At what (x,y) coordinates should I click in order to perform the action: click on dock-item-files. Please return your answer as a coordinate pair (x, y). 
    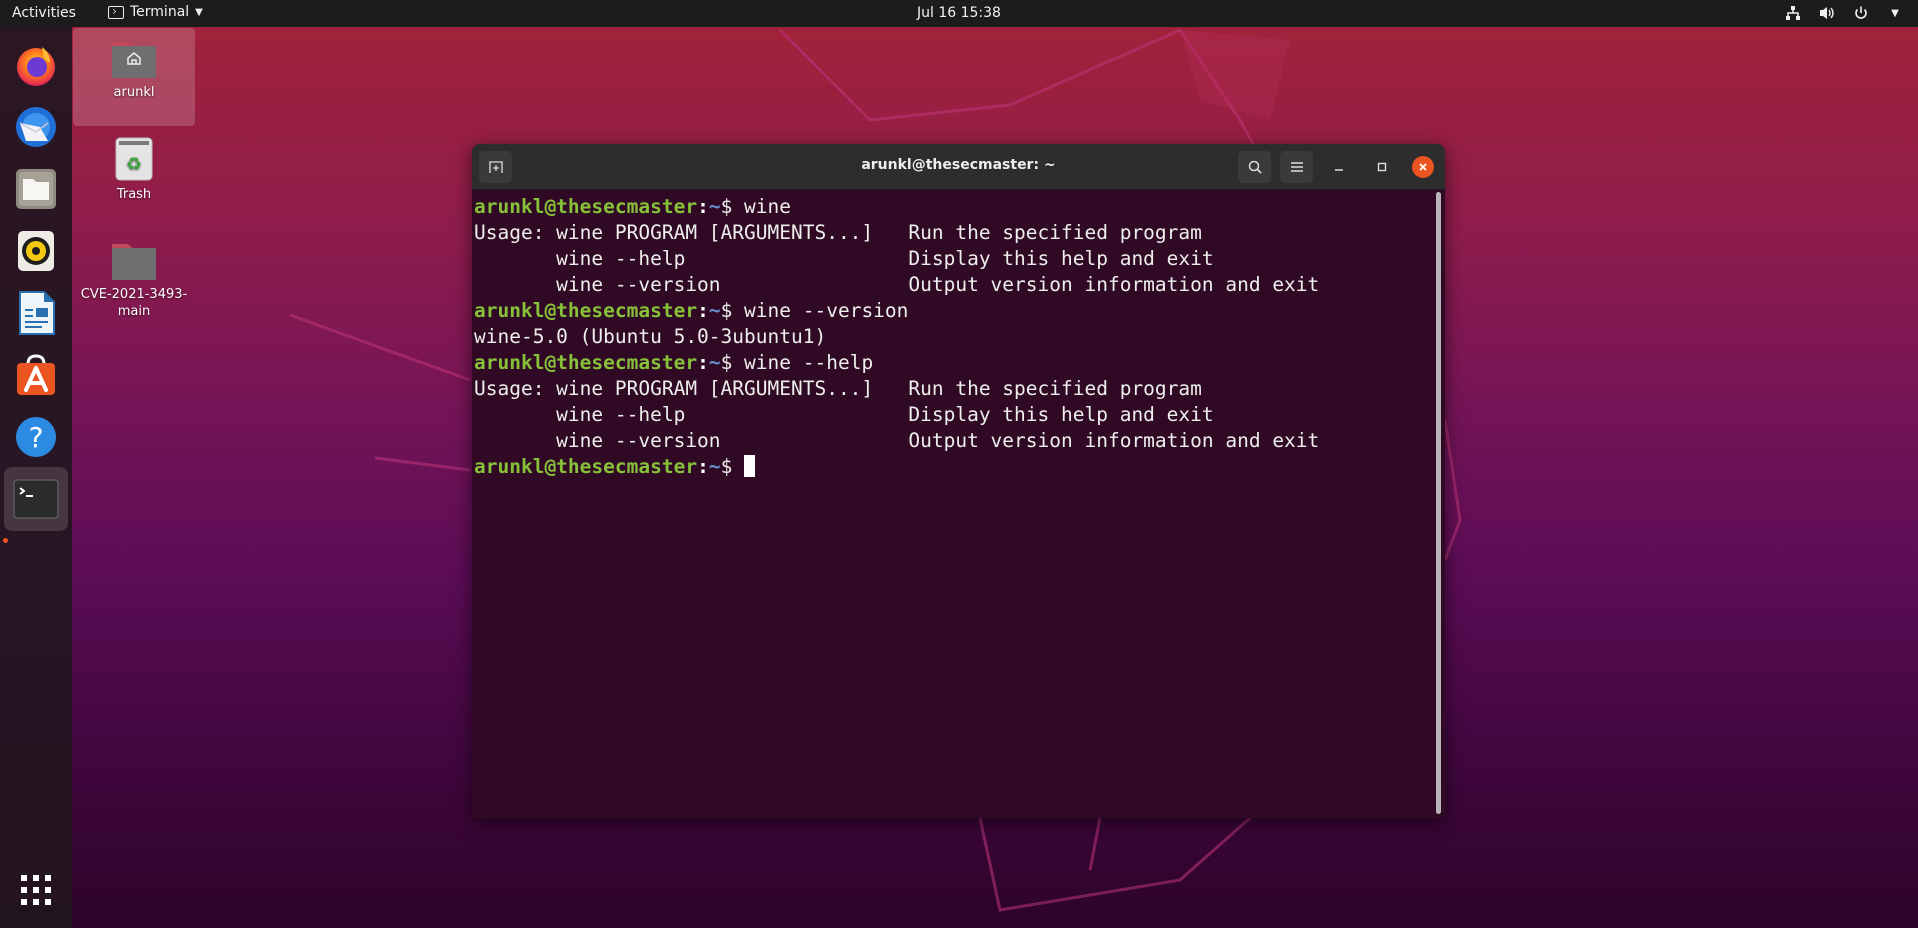
    Looking at the image, I should click on (36, 189).